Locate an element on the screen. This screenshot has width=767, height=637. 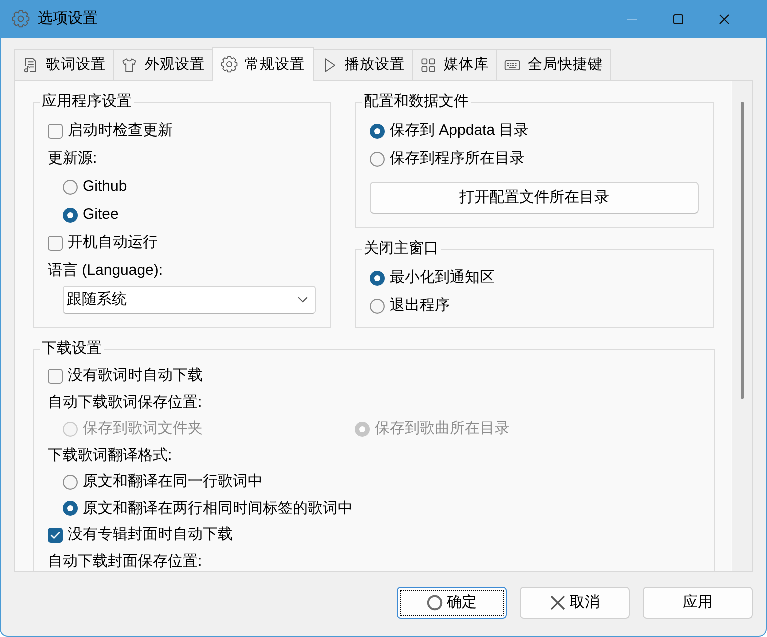
document-music-icon is located at coordinates (30, 65).